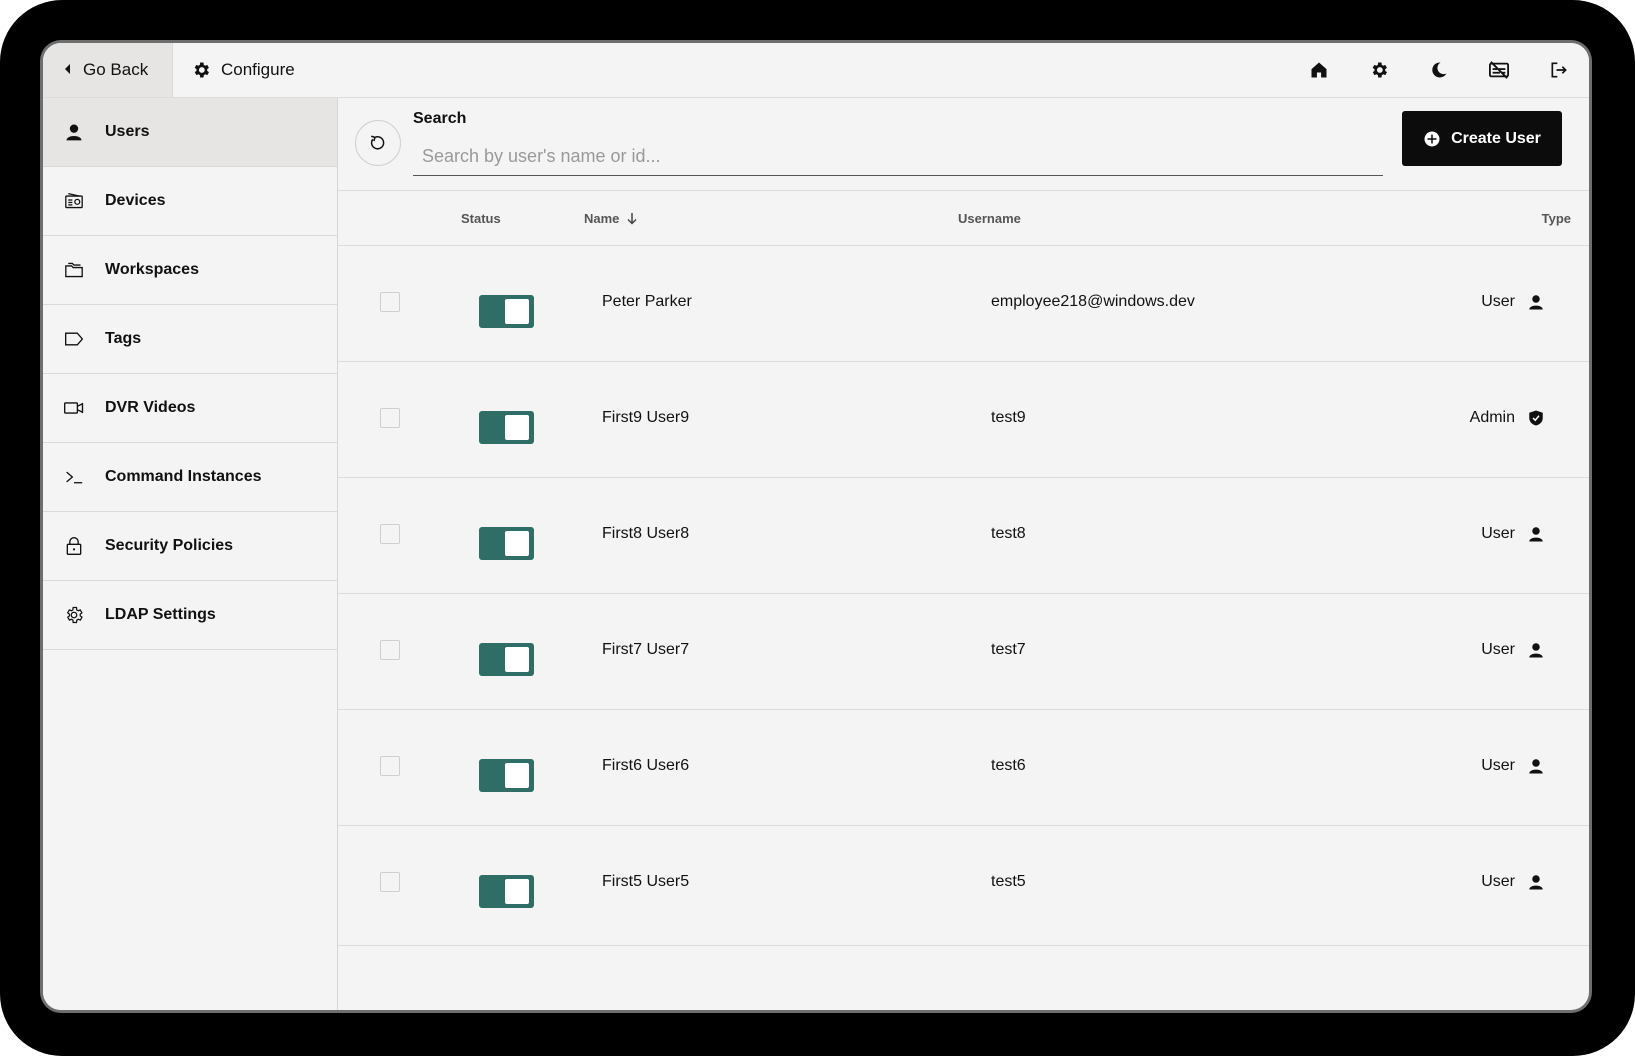 This screenshot has width=1635, height=1056. What do you see at coordinates (169, 545) in the screenshot?
I see `sidebar-item-label: Security Policies` at bounding box center [169, 545].